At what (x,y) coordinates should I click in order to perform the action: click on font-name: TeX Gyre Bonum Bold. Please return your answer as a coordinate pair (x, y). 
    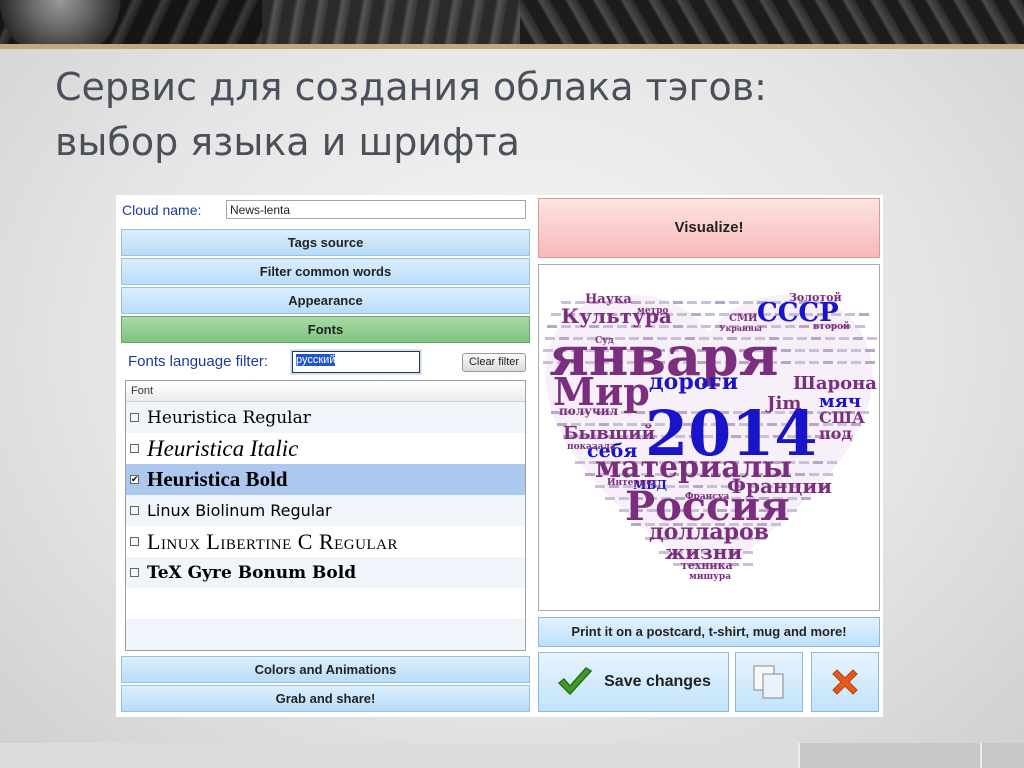
    Looking at the image, I should click on (252, 572).